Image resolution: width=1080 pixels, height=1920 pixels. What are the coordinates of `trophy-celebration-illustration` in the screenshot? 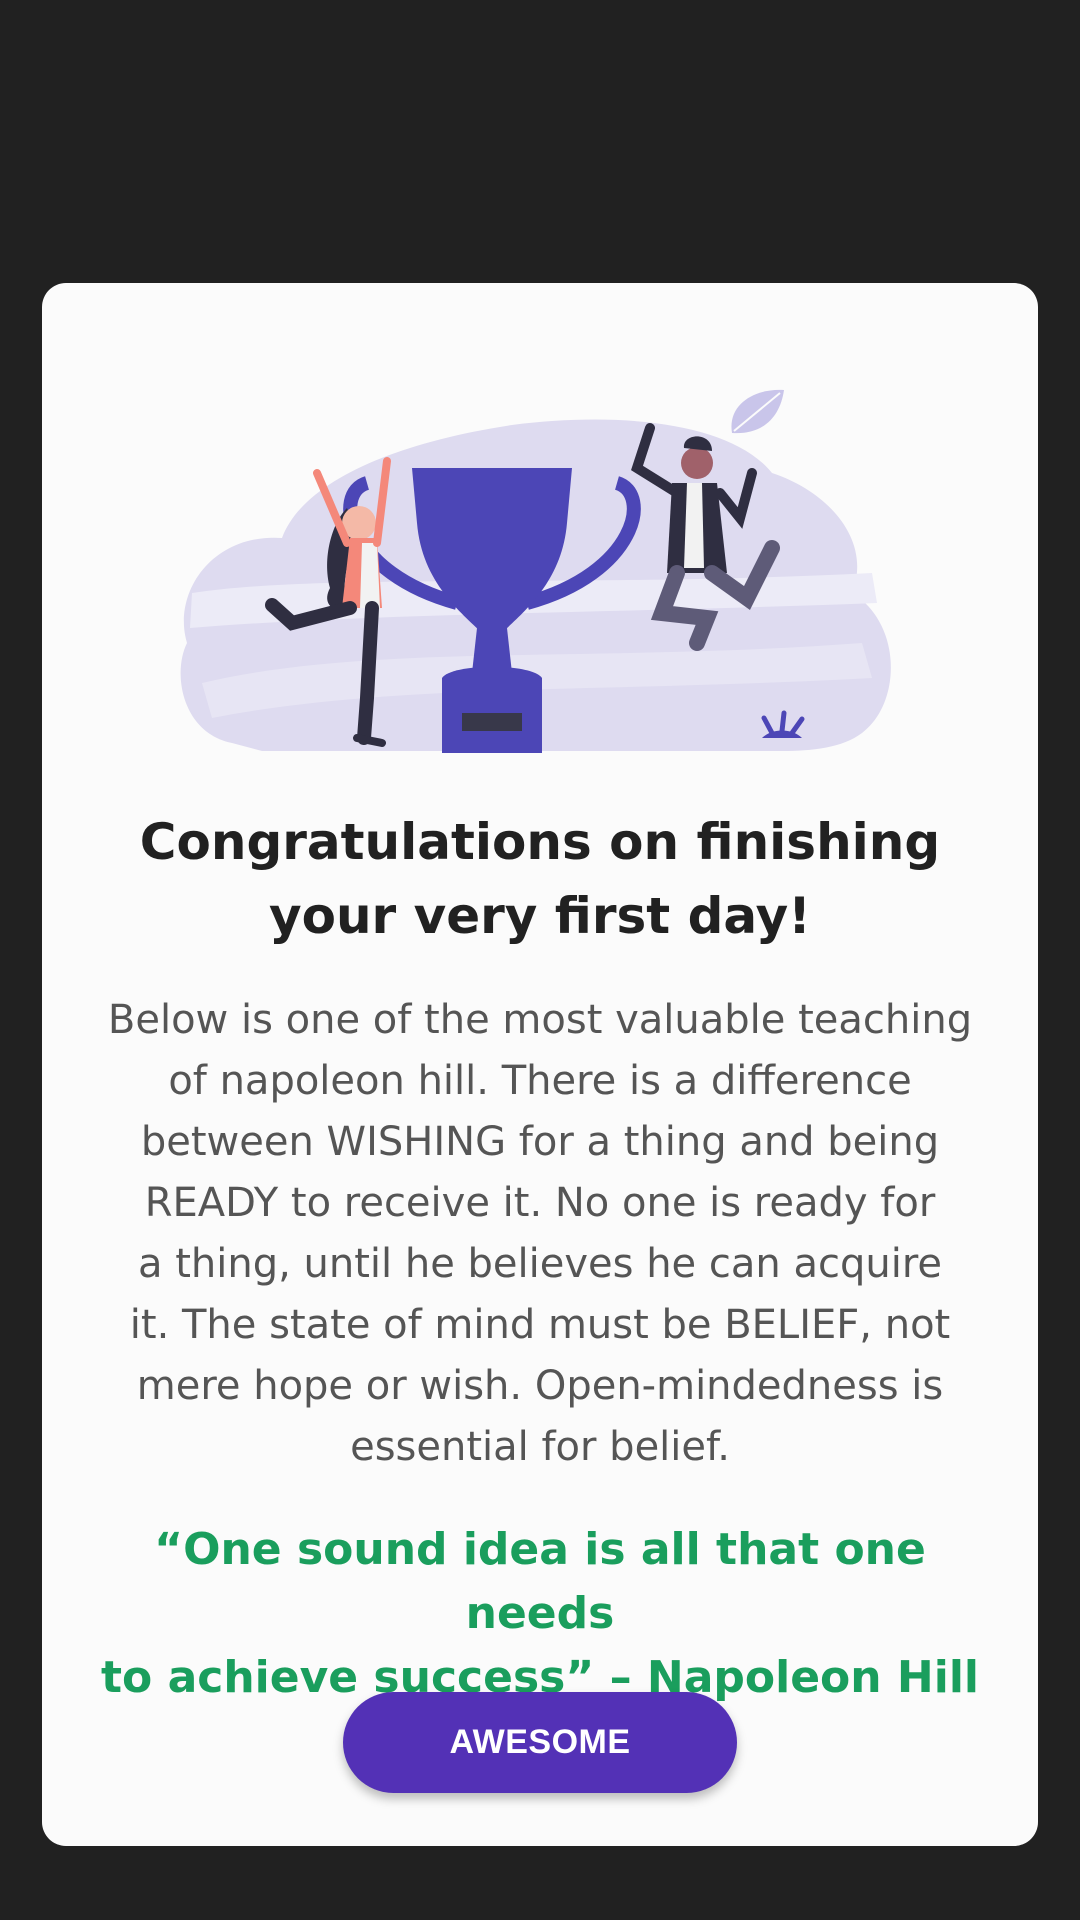 It's located at (535, 571).